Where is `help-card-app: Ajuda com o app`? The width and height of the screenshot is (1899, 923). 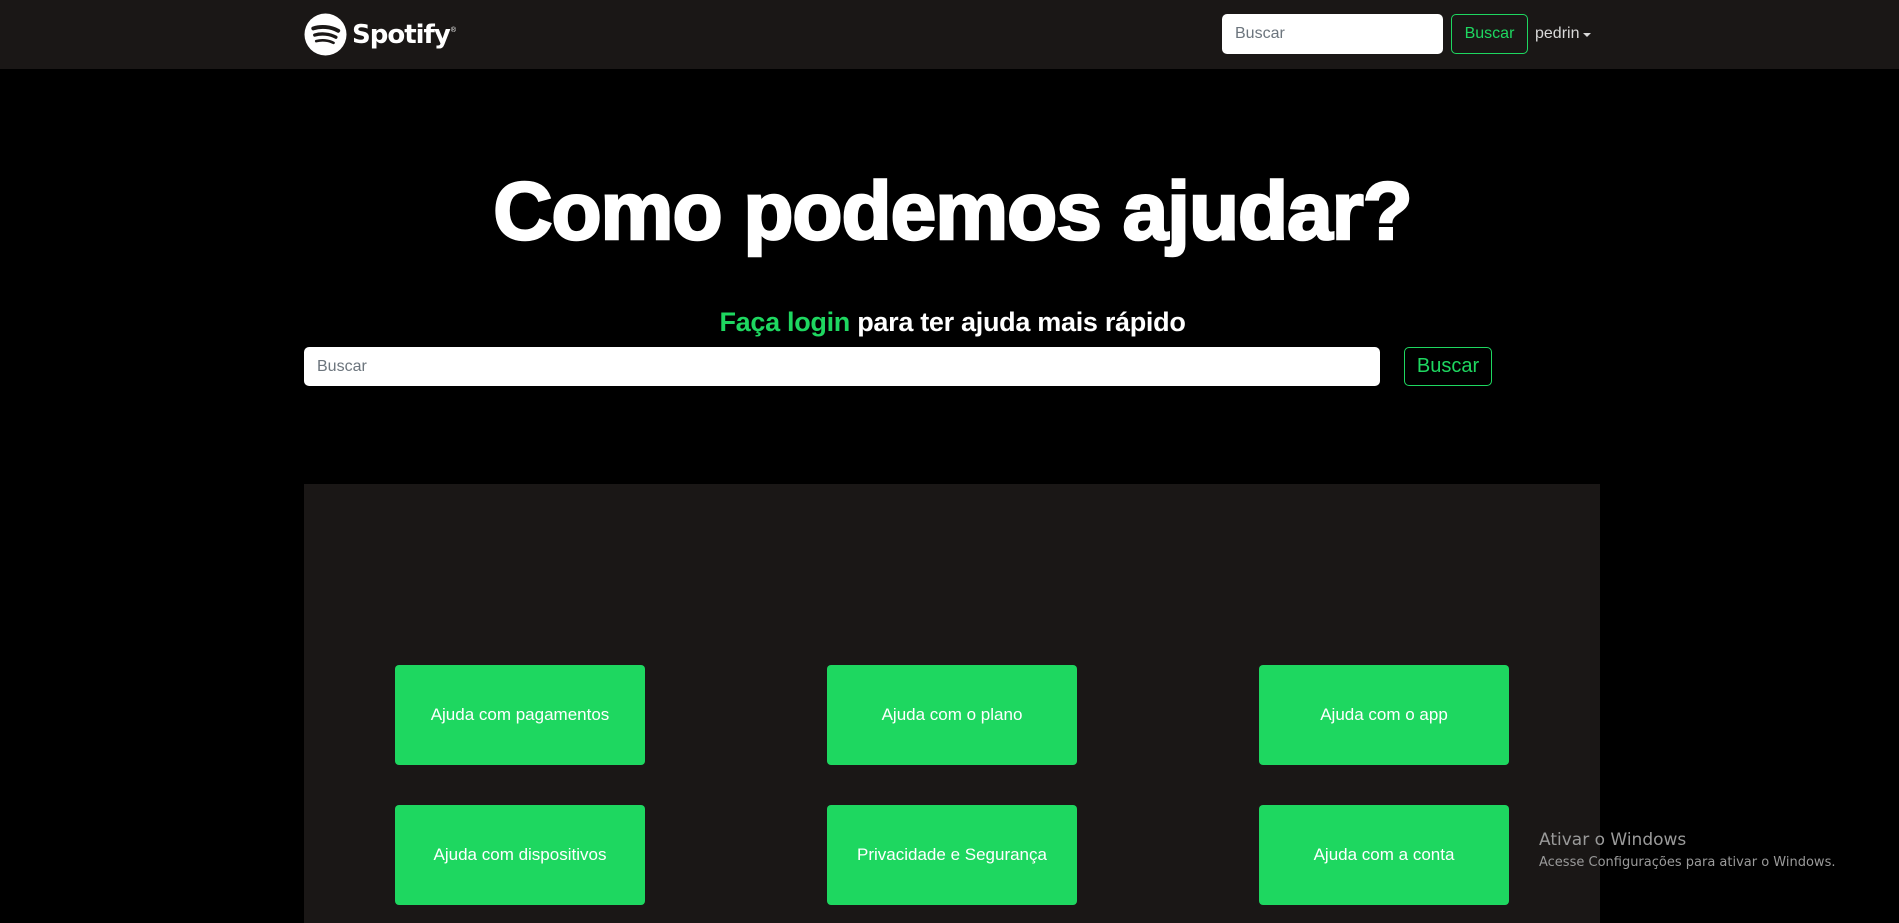
help-card-app: Ajuda com o app is located at coordinates (1384, 715).